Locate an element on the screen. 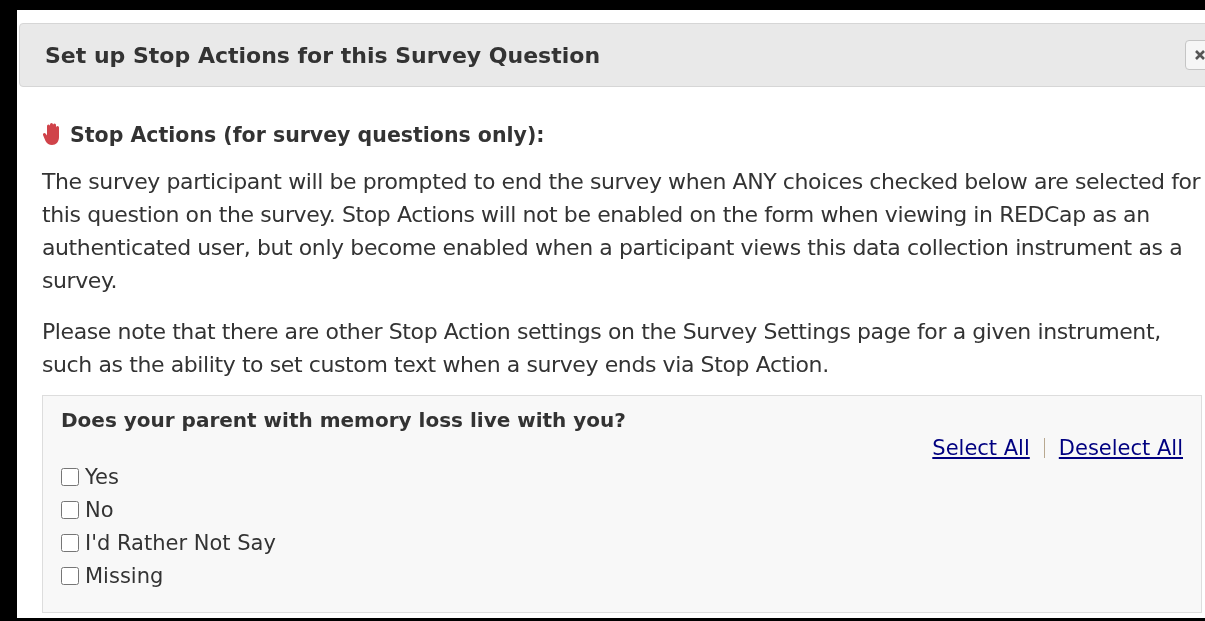 Image resolution: width=1205 pixels, height=621 pixels. select-link: Deselect All is located at coordinates (1120, 448).